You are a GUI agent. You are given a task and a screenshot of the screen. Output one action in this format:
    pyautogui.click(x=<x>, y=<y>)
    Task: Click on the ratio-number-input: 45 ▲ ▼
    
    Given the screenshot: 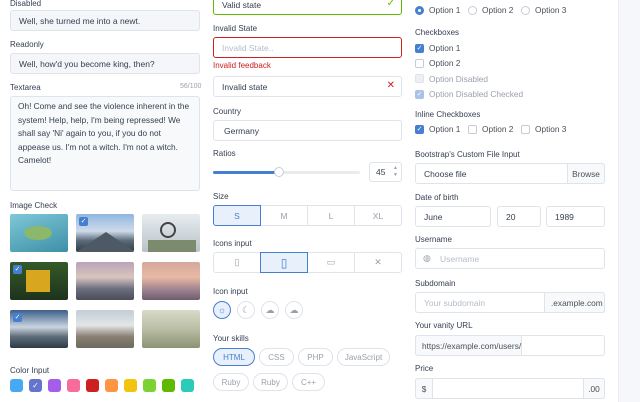 What is the action you would take?
    pyautogui.click(x=385, y=172)
    